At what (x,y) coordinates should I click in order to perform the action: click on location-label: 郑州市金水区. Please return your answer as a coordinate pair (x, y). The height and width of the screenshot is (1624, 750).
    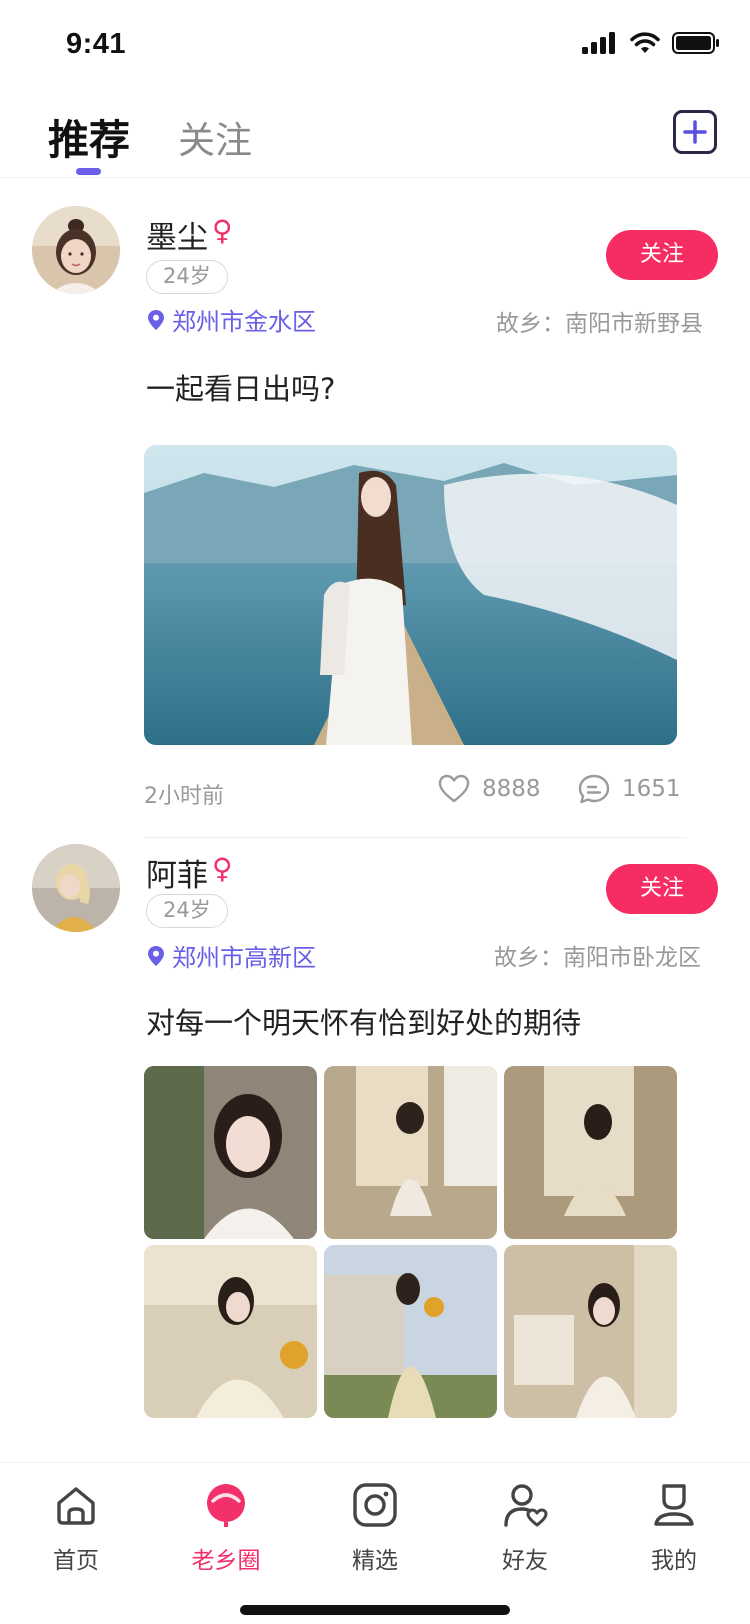
    Looking at the image, I should click on (244, 322).